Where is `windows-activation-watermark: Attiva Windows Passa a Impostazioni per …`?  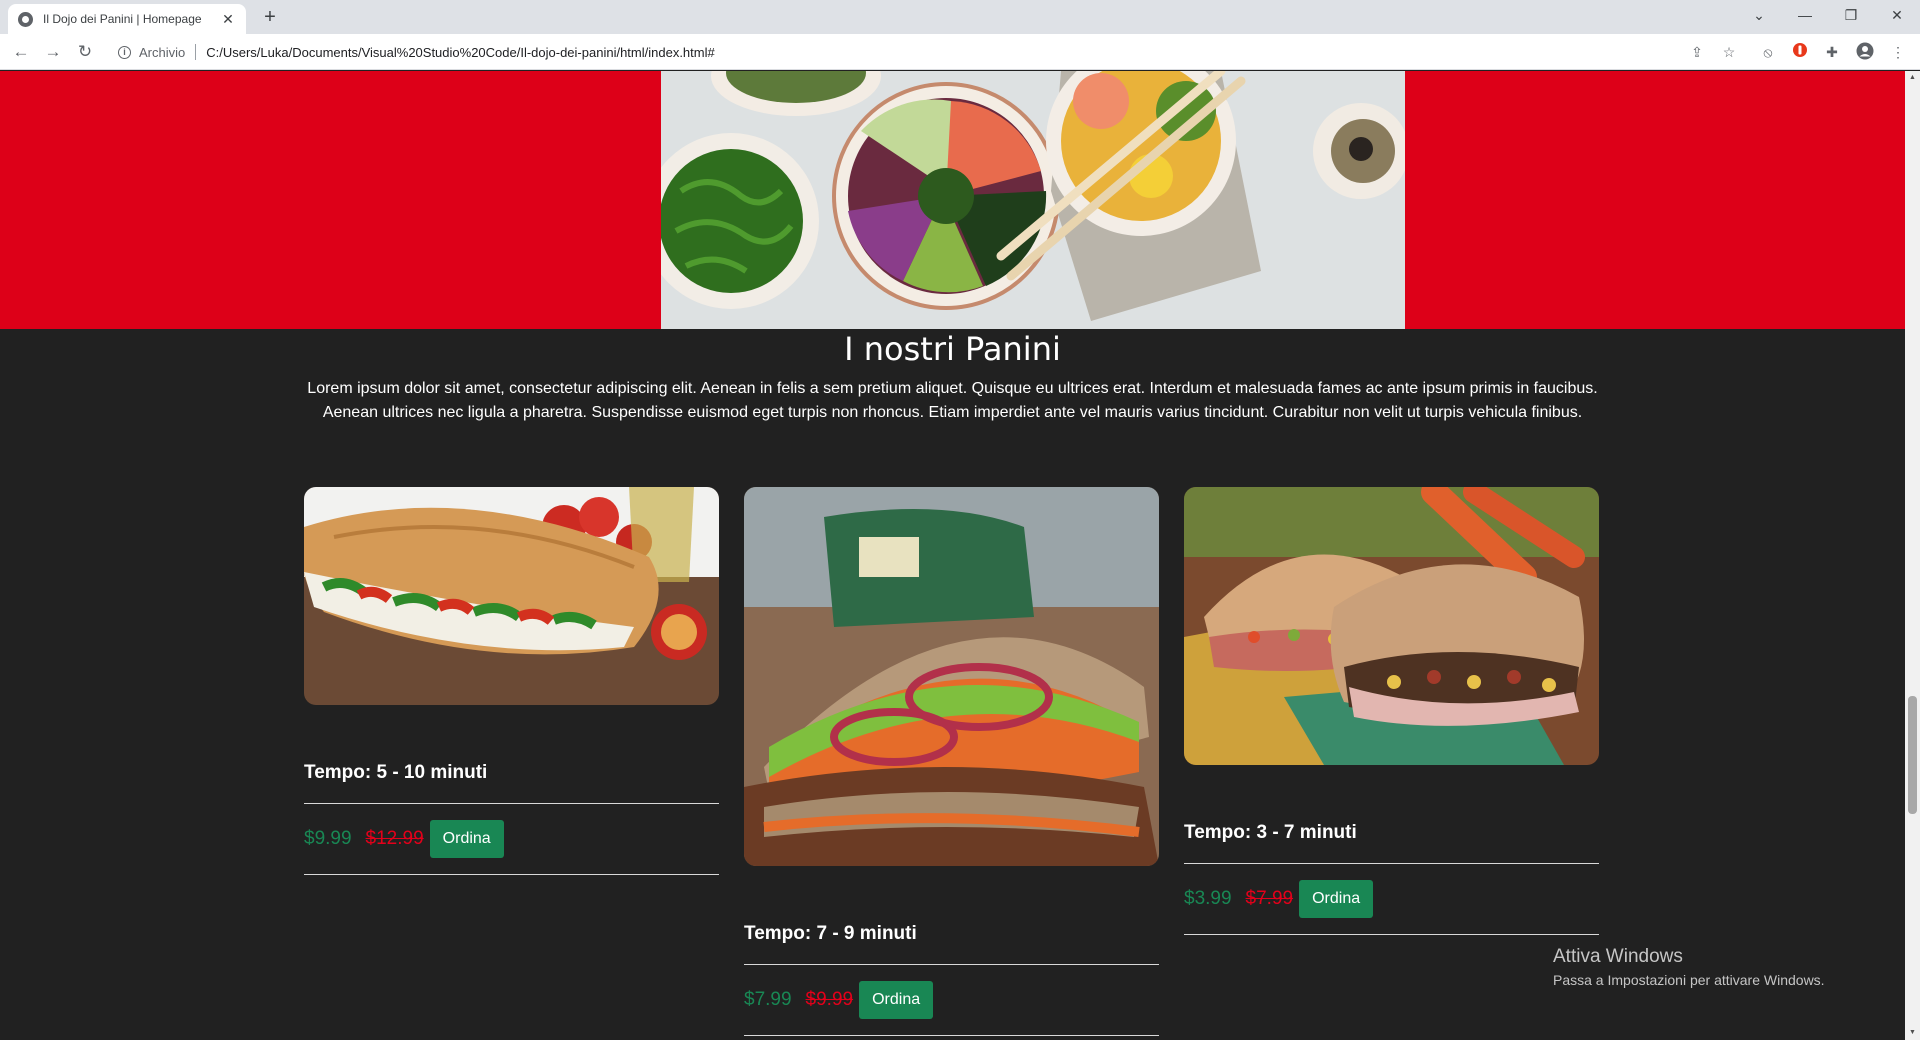
windows-activation-watermark: Attiva Windows Passa a Impostazioni per … is located at coordinates (1689, 967).